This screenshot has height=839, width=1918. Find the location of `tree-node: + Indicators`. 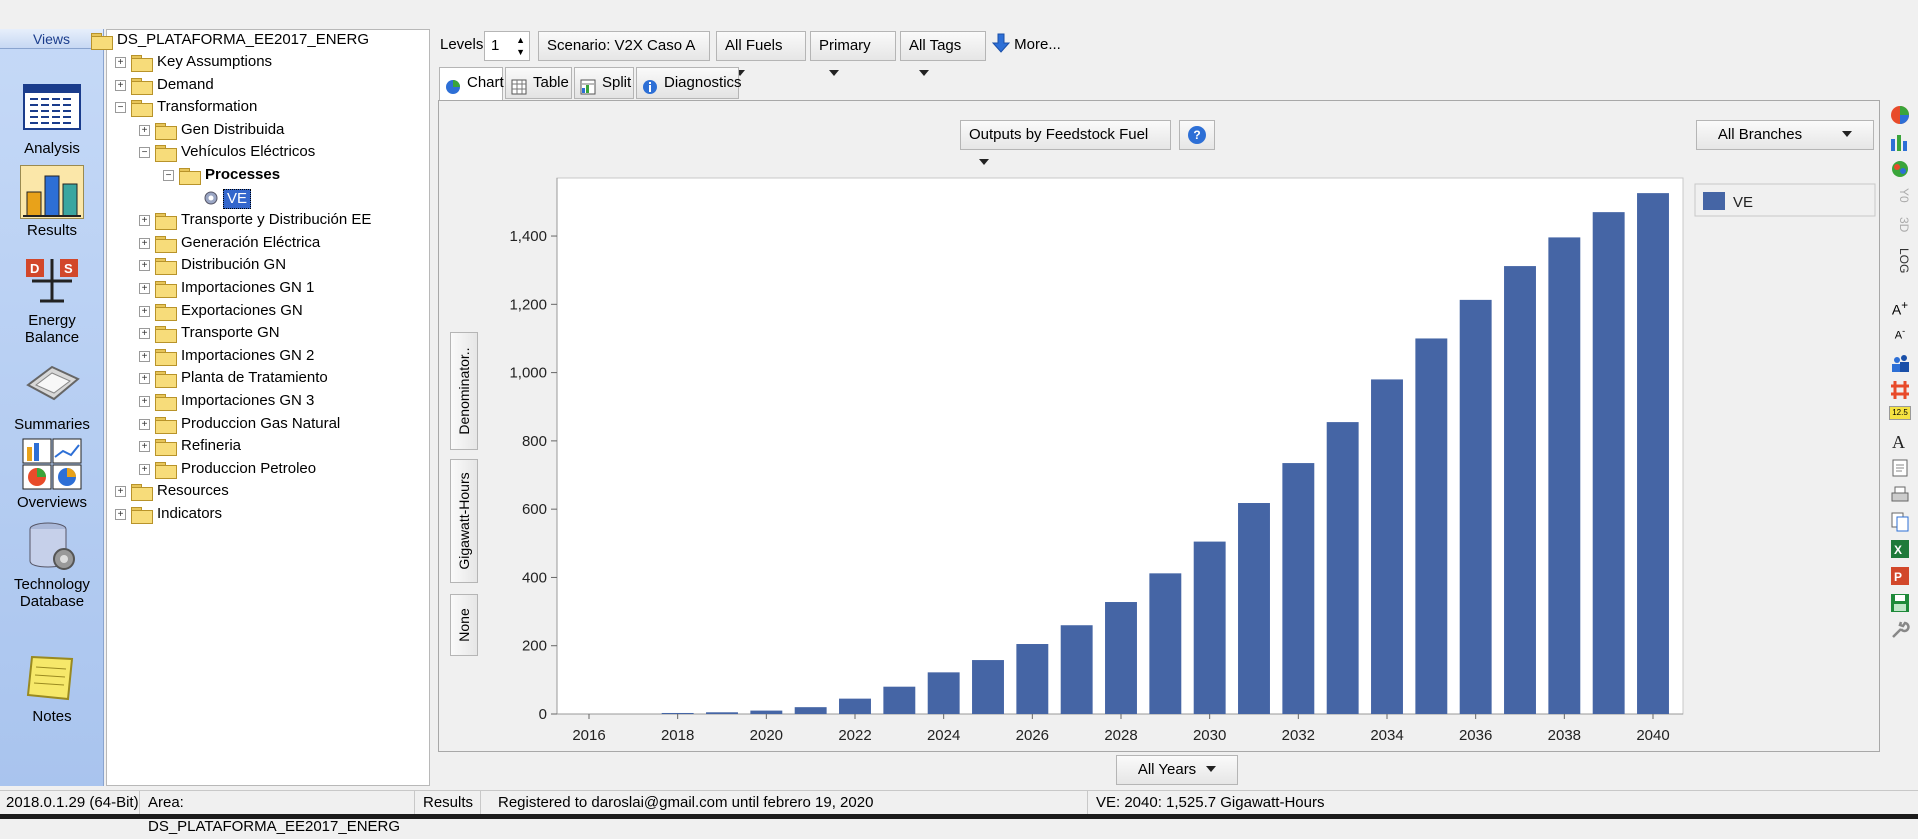

tree-node: + Indicators is located at coordinates (267, 514).